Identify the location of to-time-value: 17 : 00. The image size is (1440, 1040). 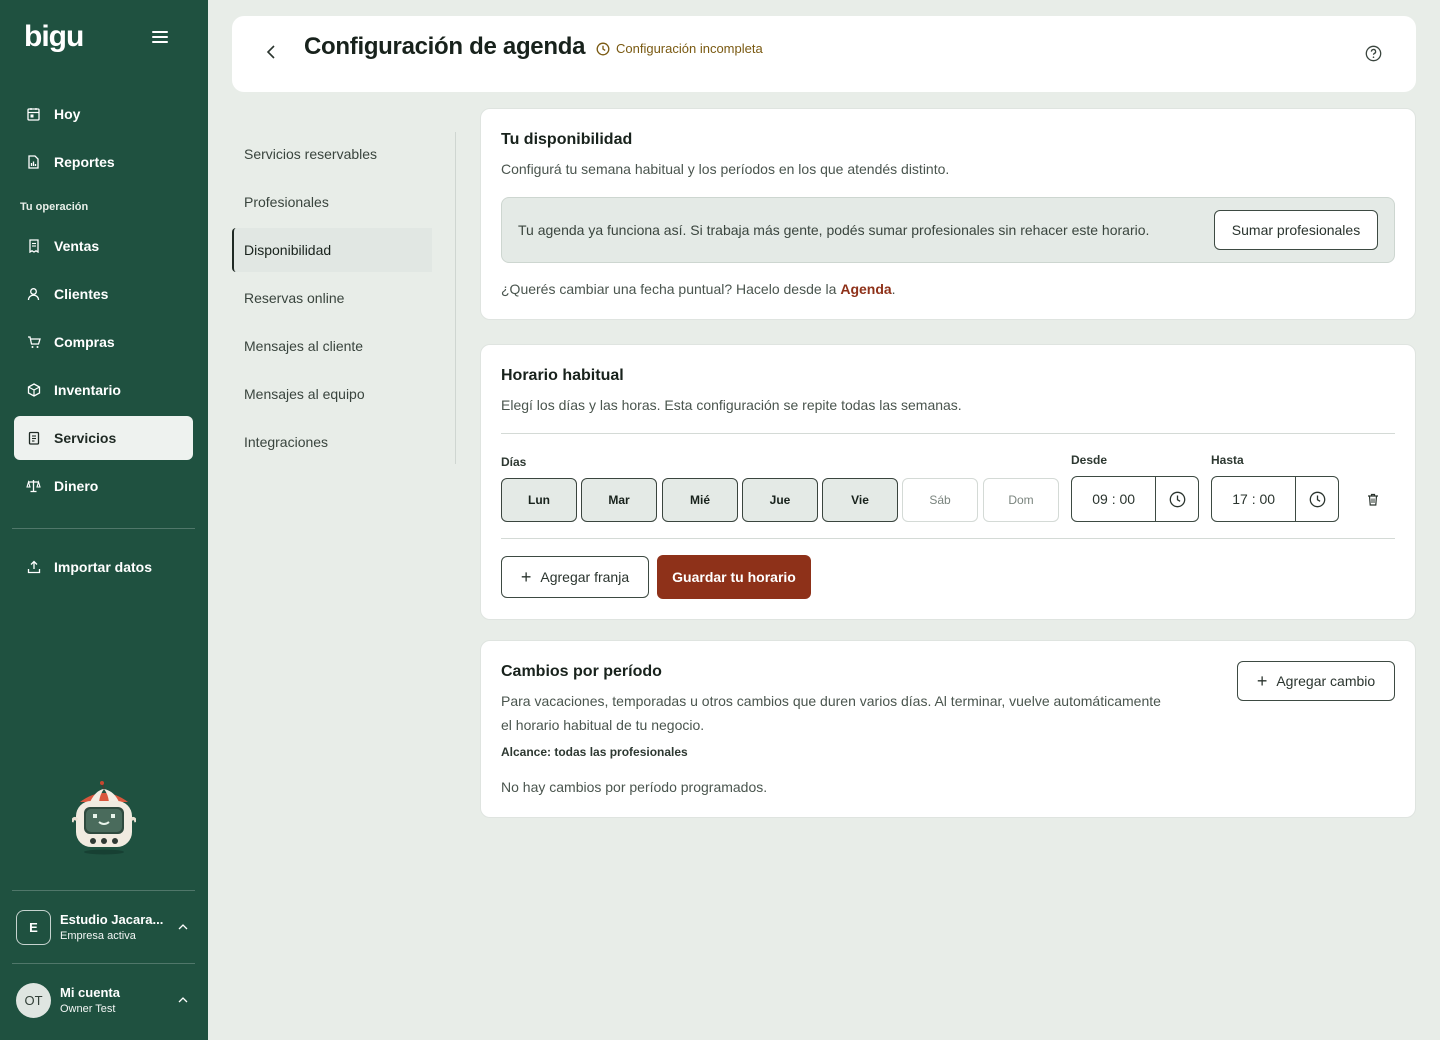
(1254, 499).